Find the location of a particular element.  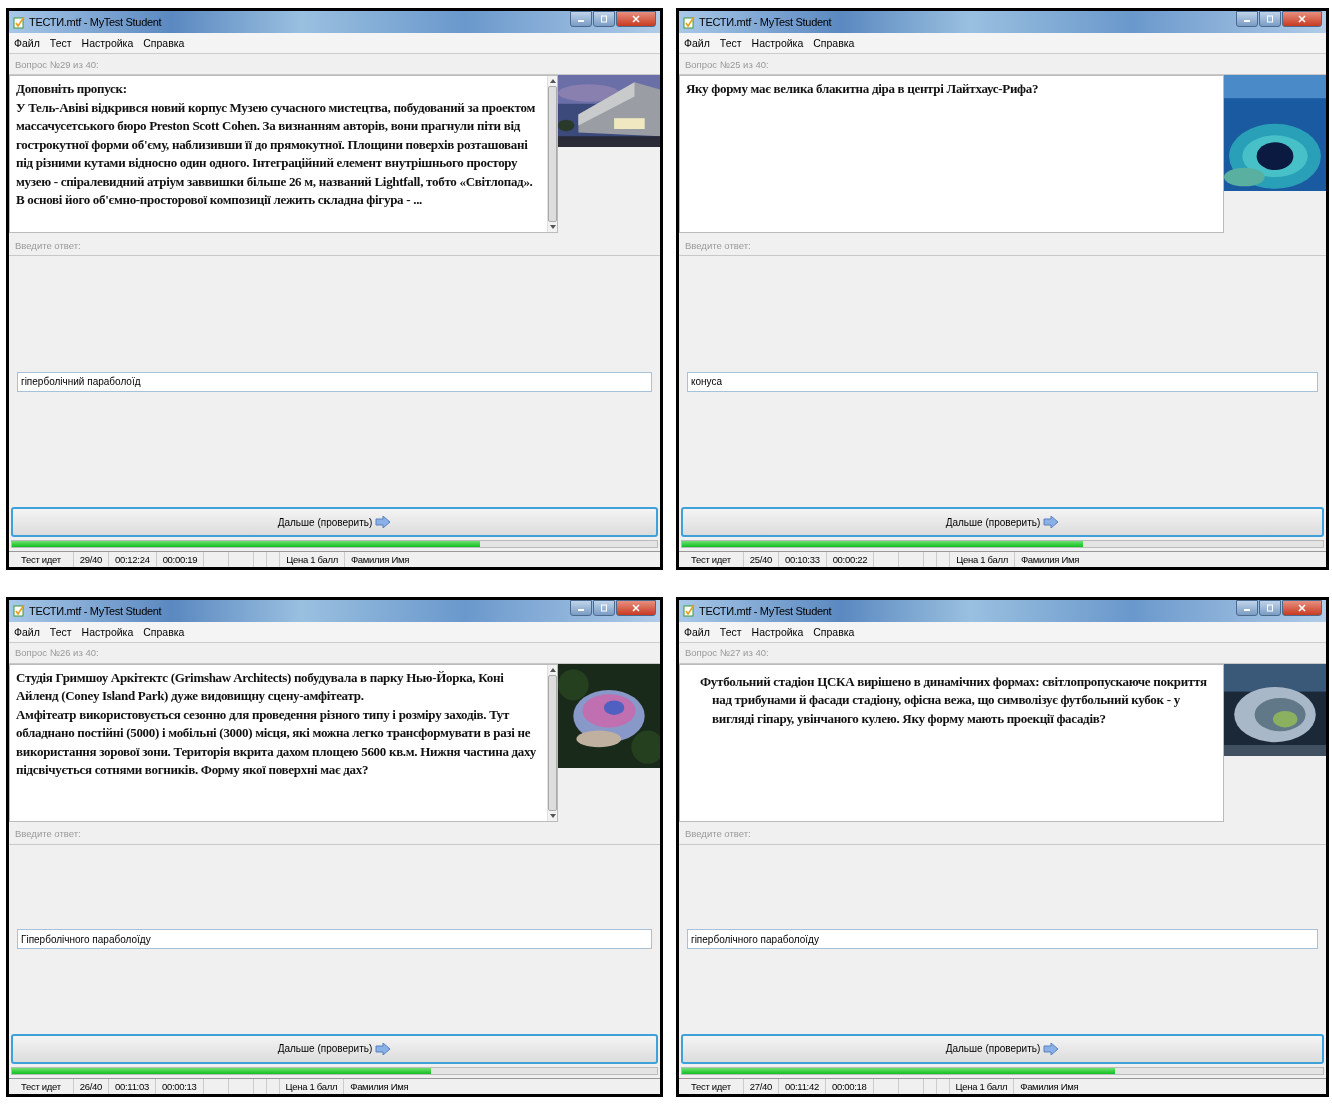

question-time: 00:00:13 is located at coordinates (179, 1086).